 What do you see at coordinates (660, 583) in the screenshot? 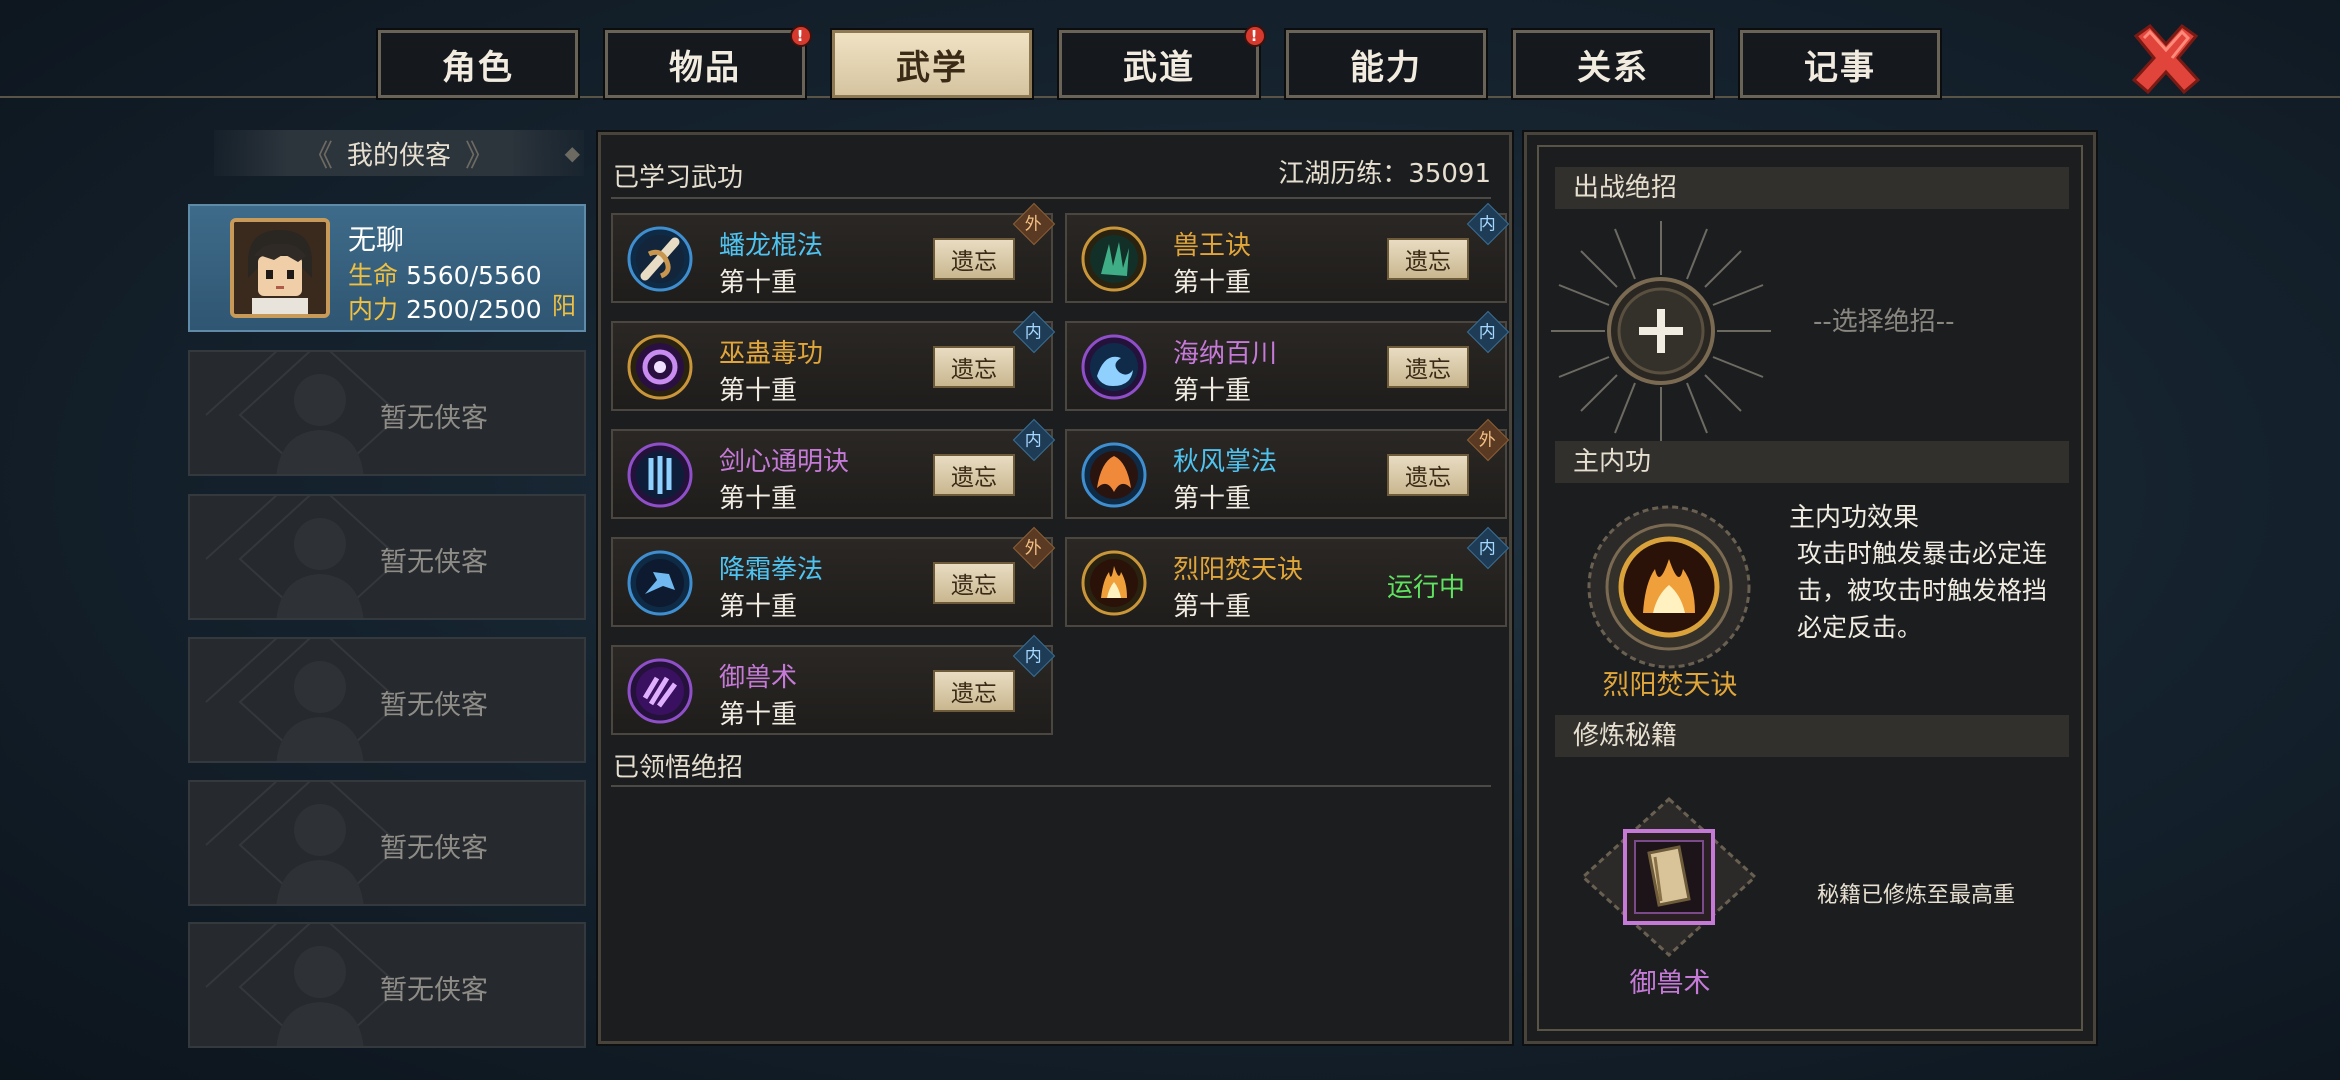
I see `frost-fist-skill-icon` at bounding box center [660, 583].